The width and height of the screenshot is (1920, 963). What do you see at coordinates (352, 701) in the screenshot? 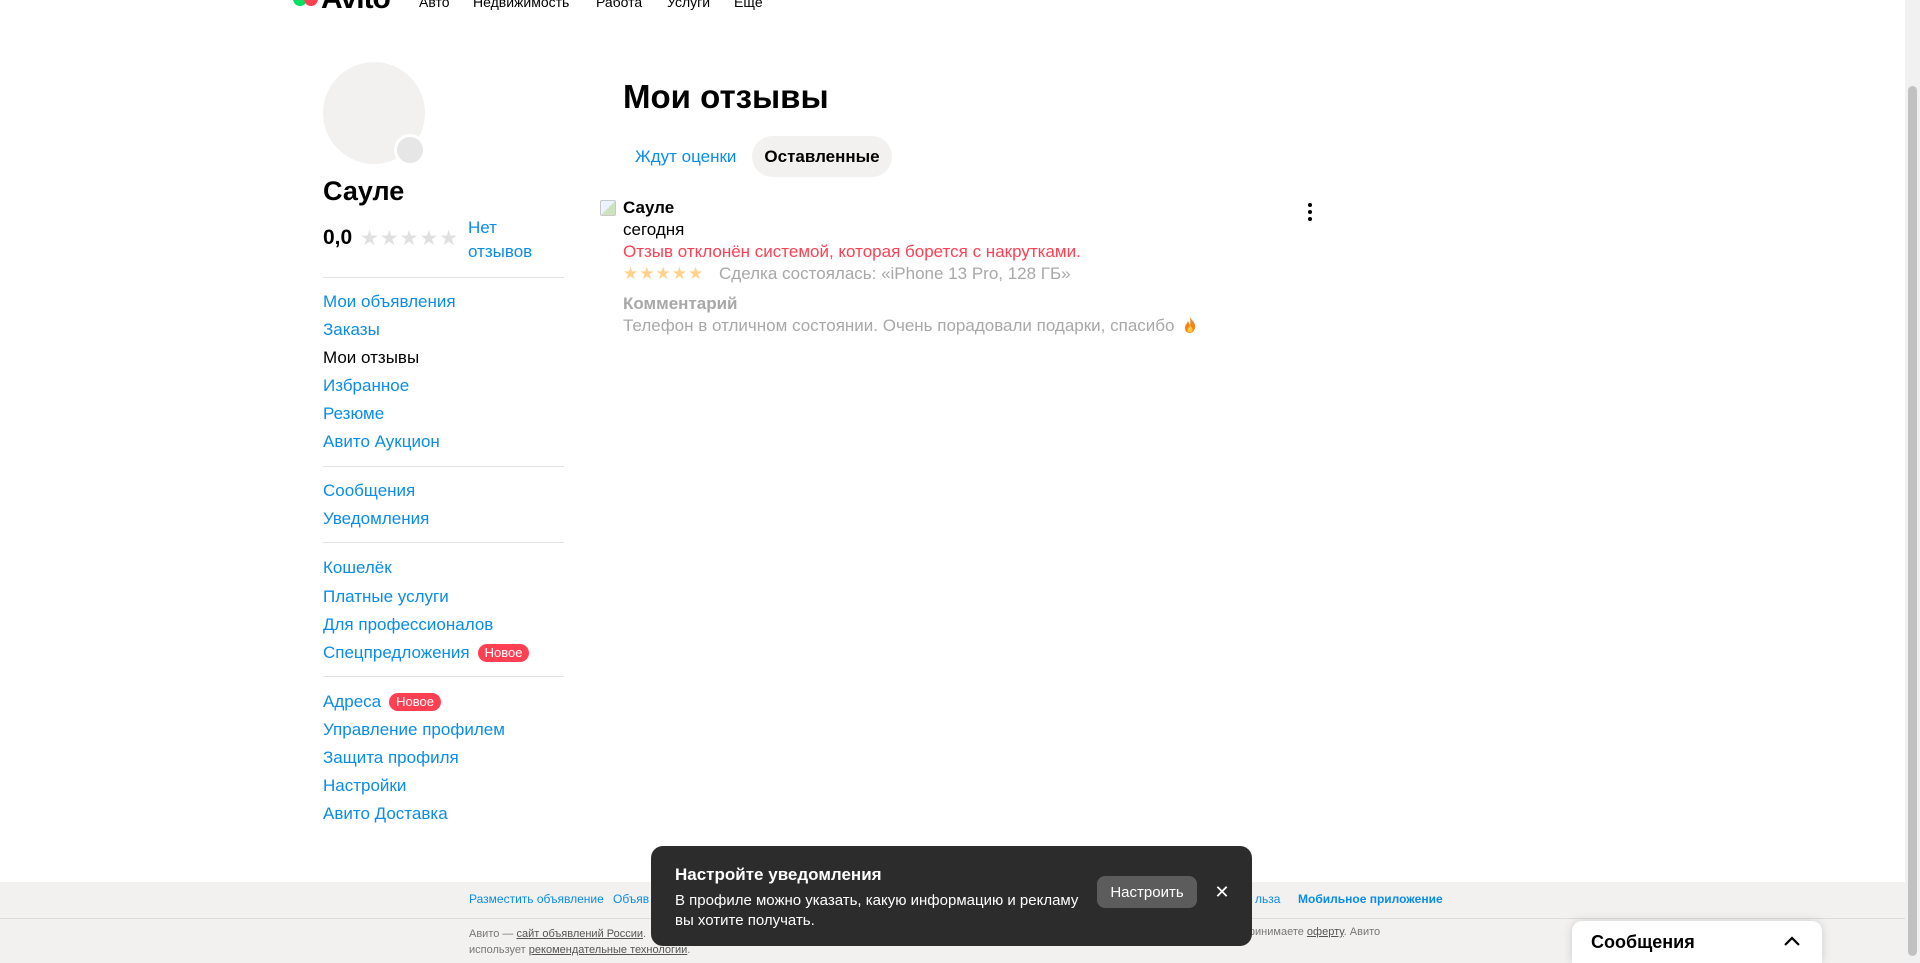
I see `sidebar-item-label: Адреса` at bounding box center [352, 701].